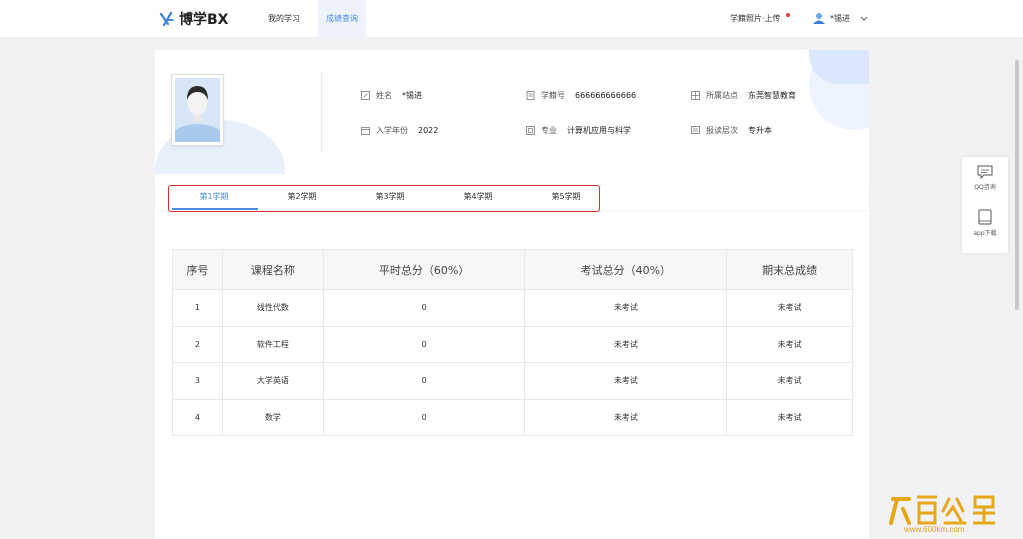  I want to click on name-label: 姓名, so click(384, 95).